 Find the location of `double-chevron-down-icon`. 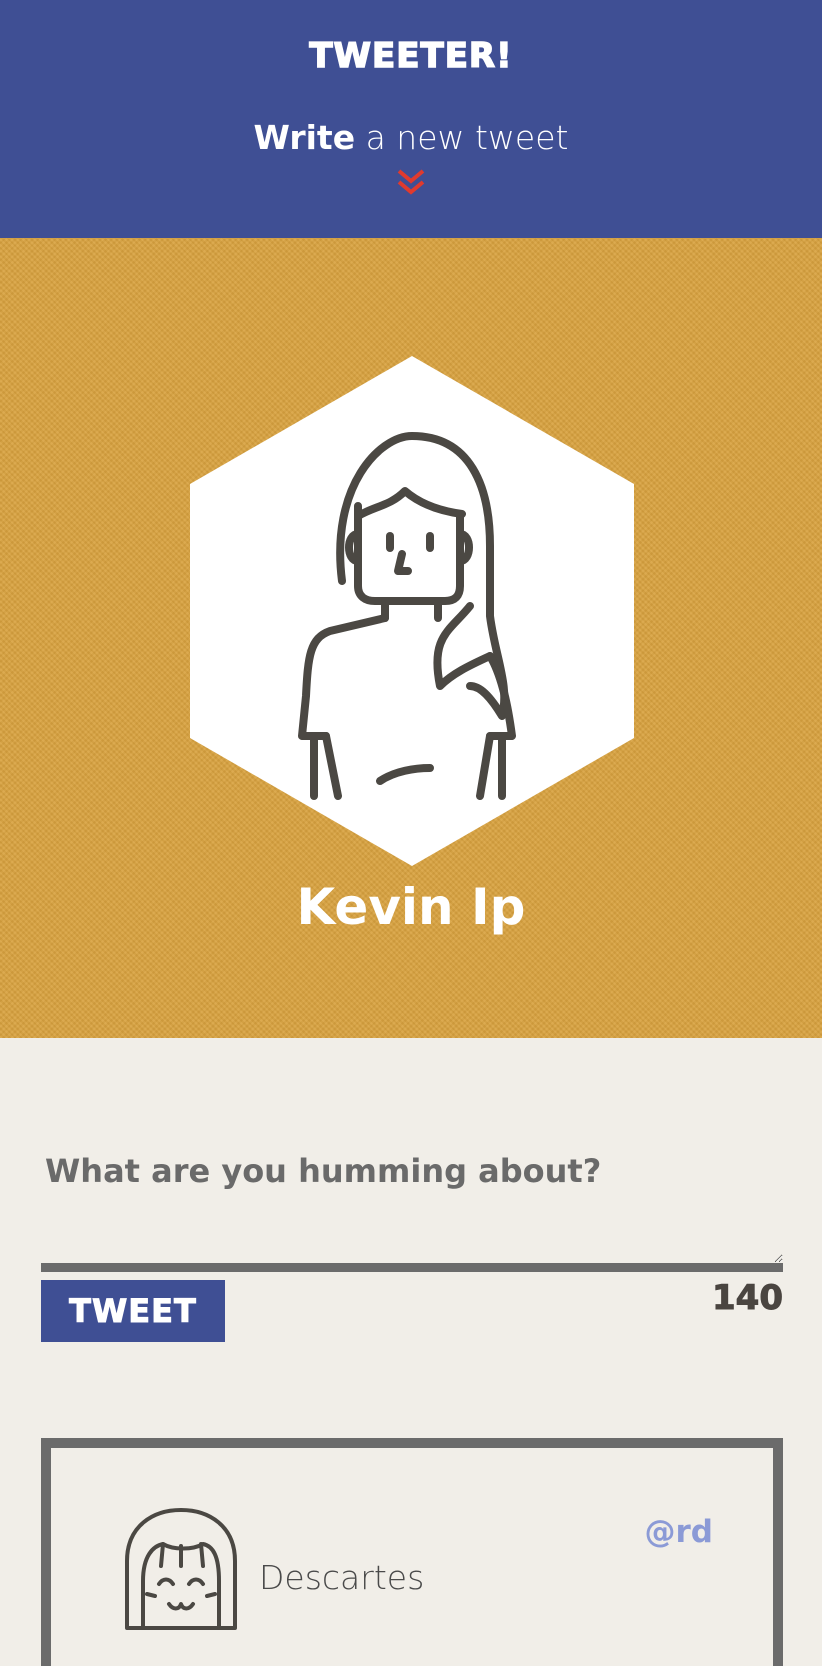

double-chevron-down-icon is located at coordinates (411, 182).